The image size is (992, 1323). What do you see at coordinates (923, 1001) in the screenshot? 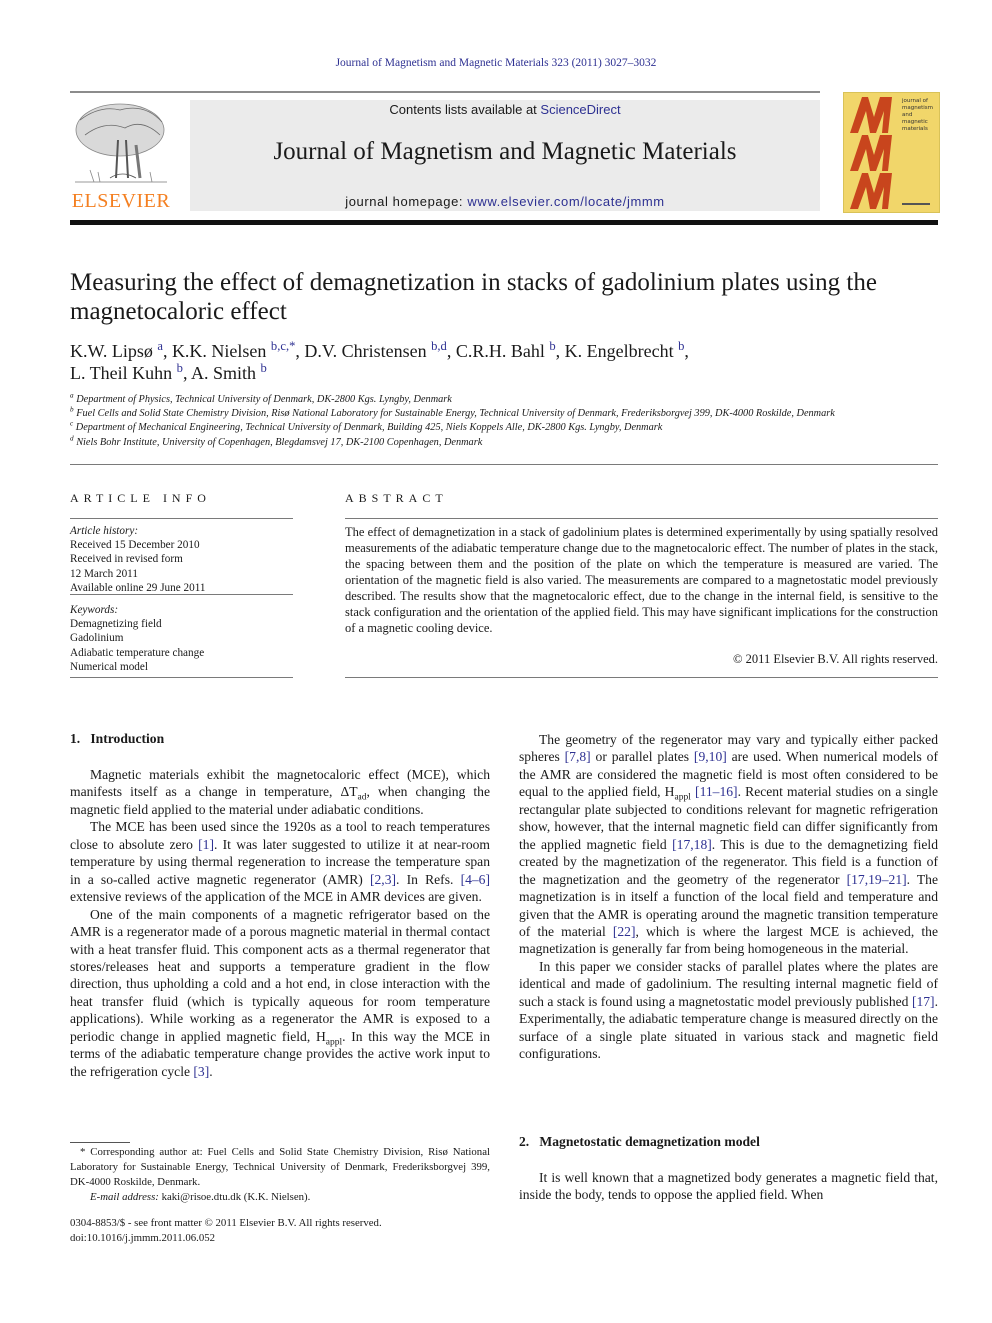
I see `citation-link: [17]` at bounding box center [923, 1001].